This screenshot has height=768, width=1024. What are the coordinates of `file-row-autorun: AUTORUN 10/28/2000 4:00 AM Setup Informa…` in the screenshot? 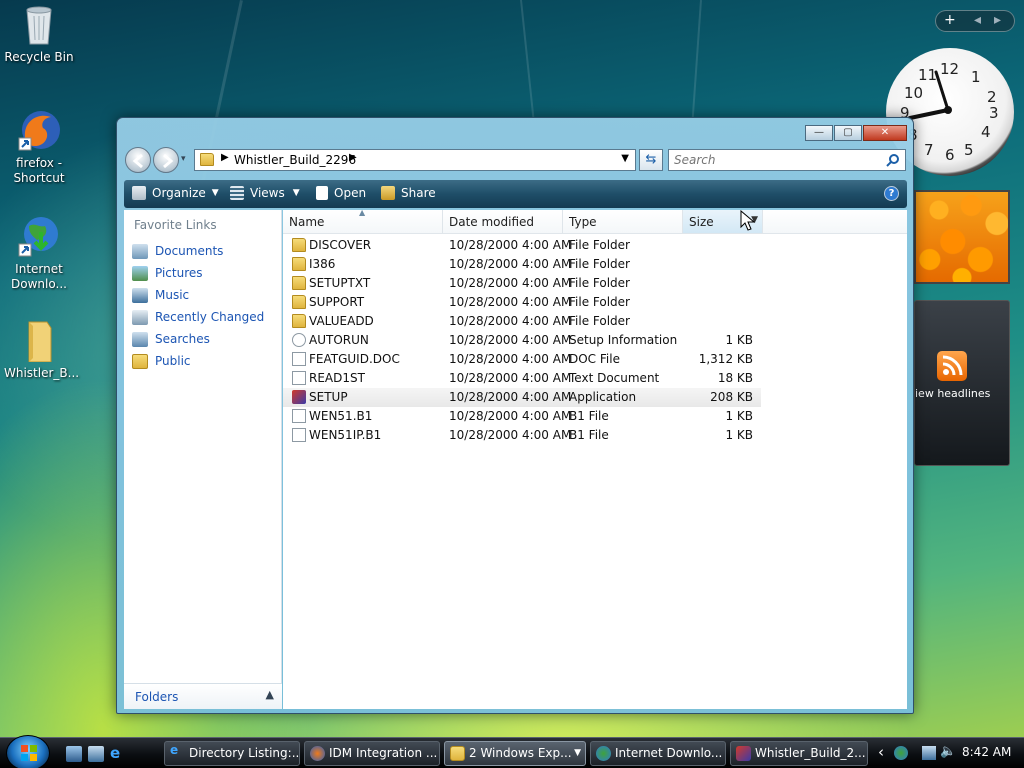 It's located at (522, 340).